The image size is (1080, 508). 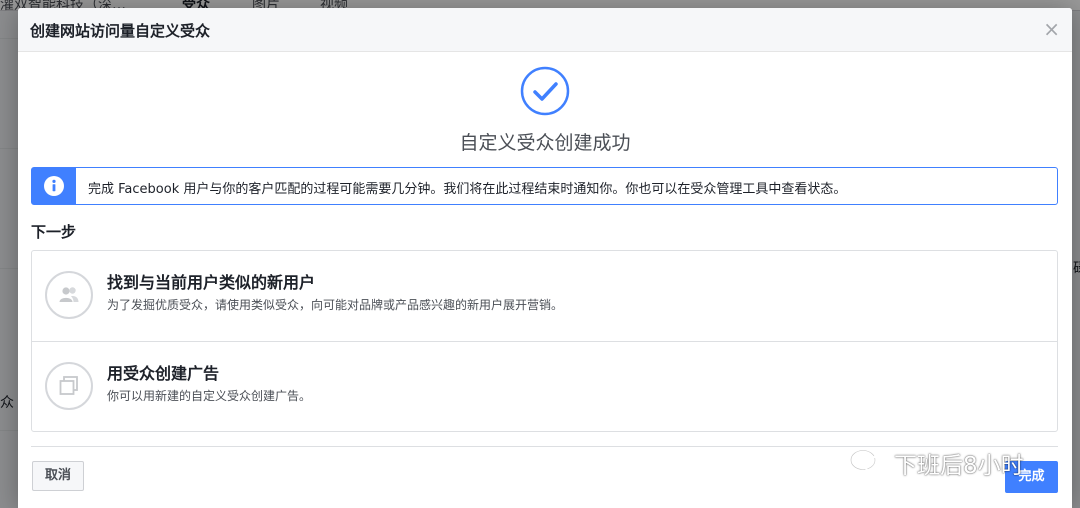 I want to click on cancel-button: 取消, so click(x=58, y=476).